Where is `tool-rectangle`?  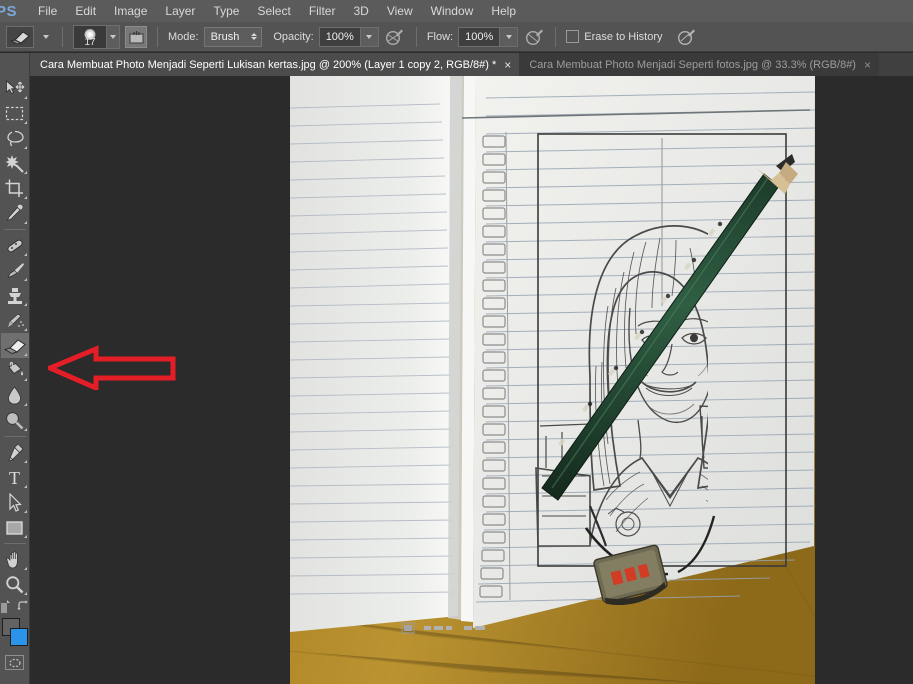
tool-rectangle is located at coordinates (15, 527).